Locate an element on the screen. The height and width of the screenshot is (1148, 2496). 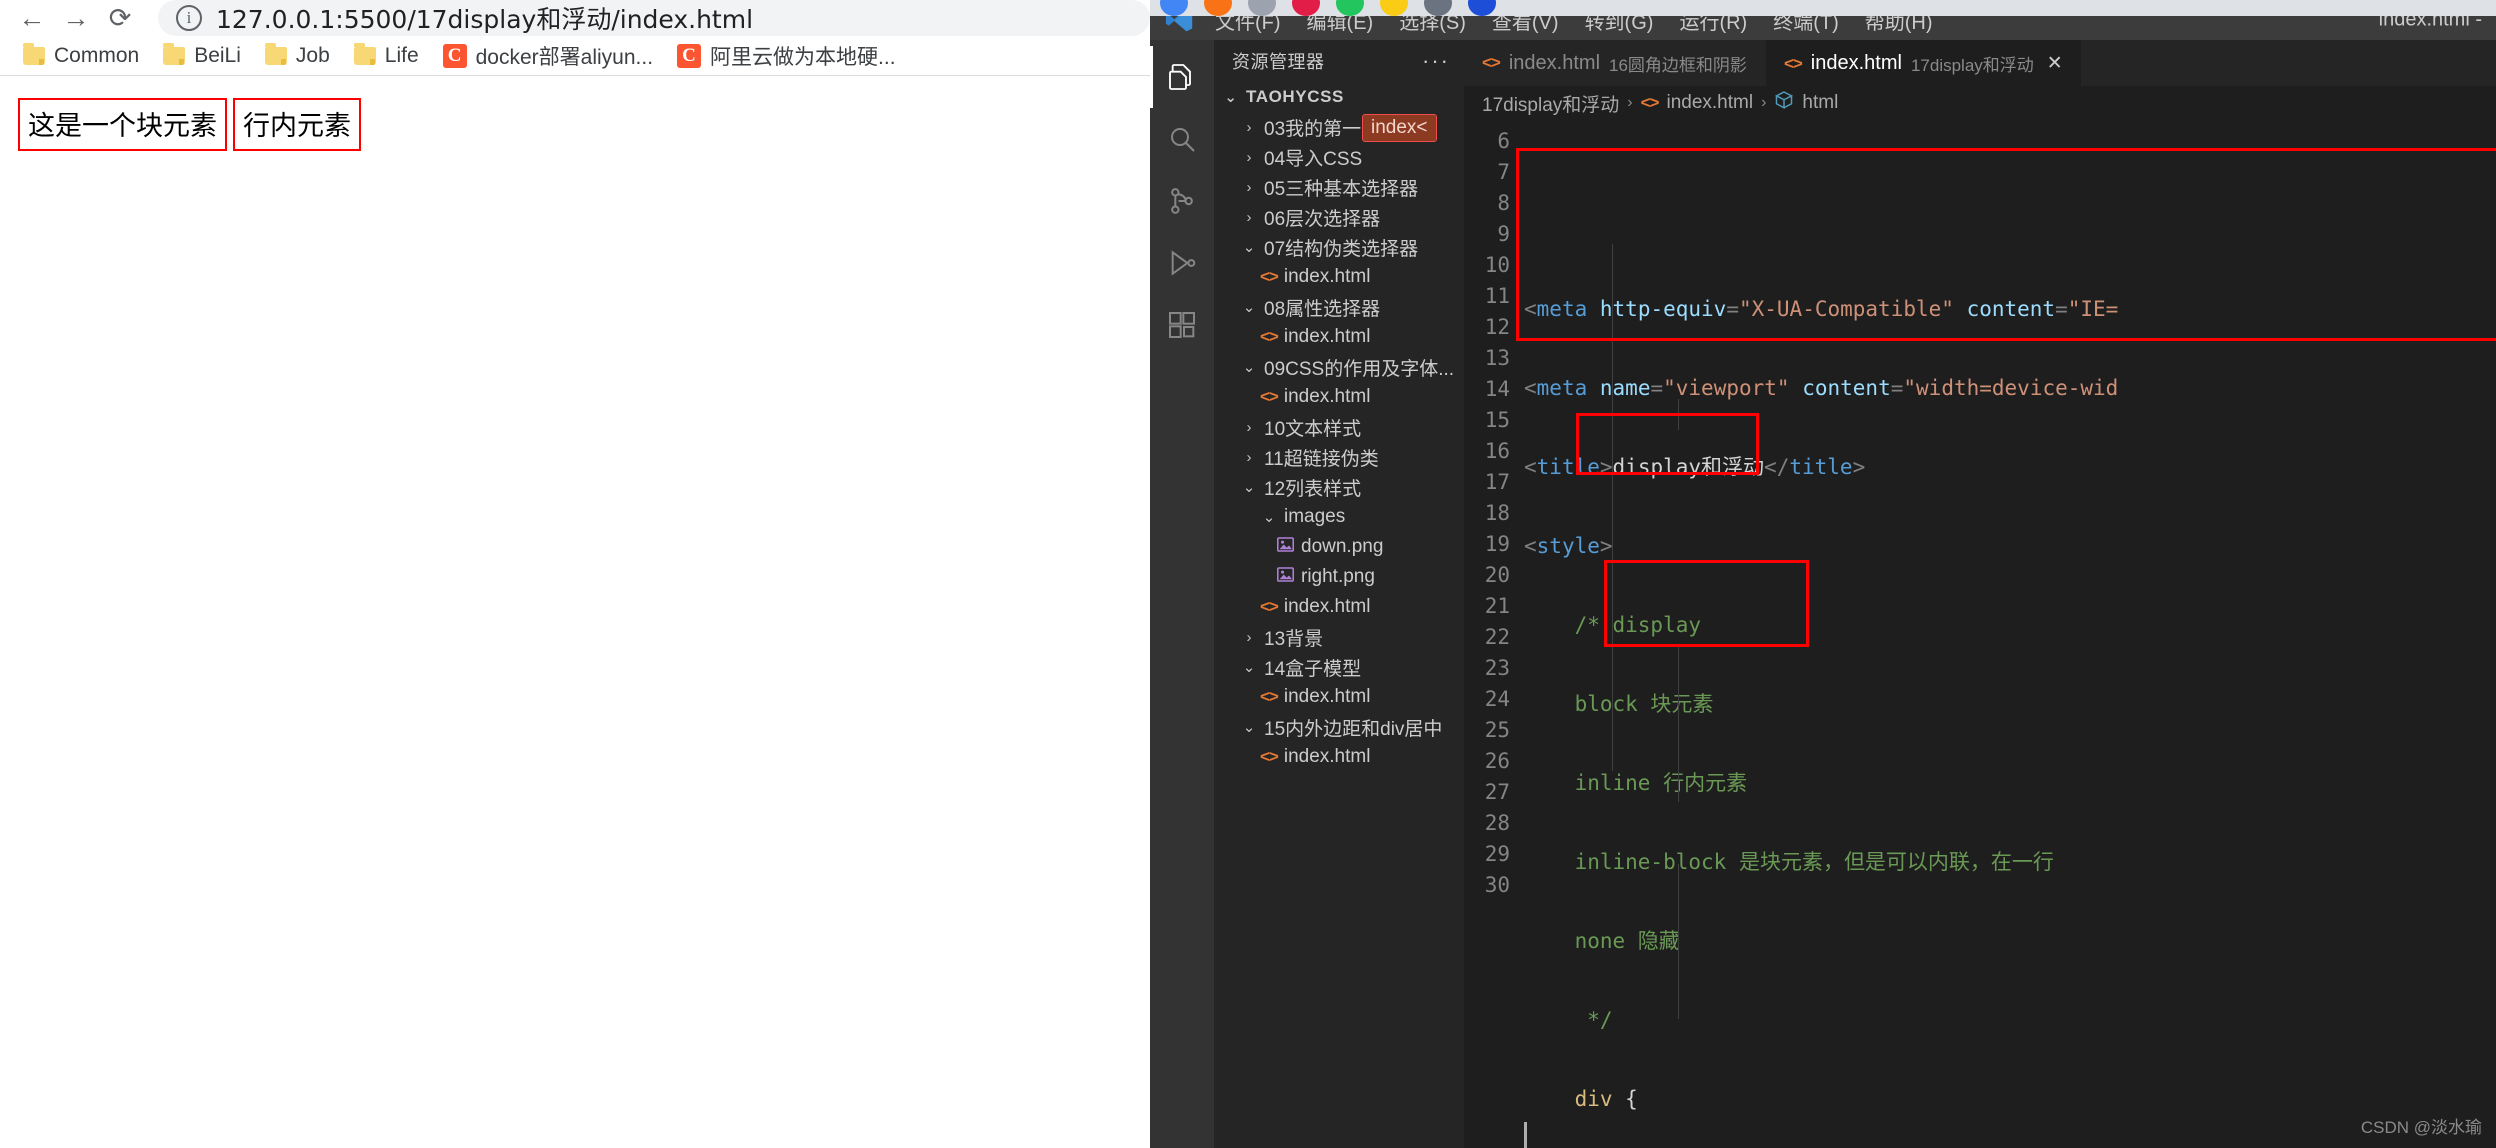
bookmark-life: Life is located at coordinates (386, 56).